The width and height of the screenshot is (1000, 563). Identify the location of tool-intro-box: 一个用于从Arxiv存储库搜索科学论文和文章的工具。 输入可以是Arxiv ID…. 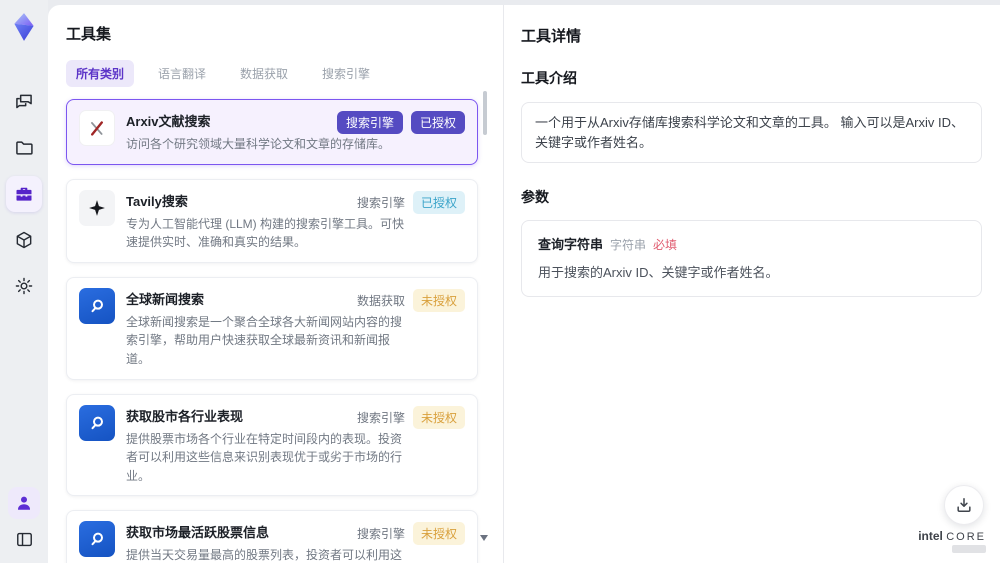
(751, 132).